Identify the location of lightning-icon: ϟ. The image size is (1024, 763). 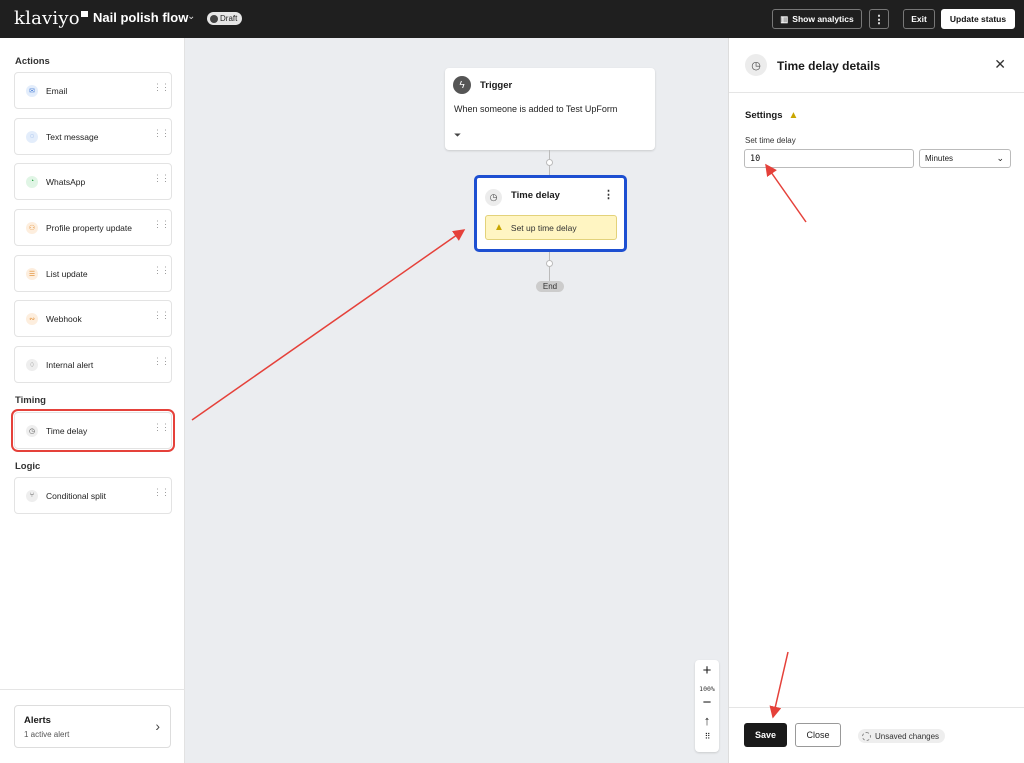
(462, 85).